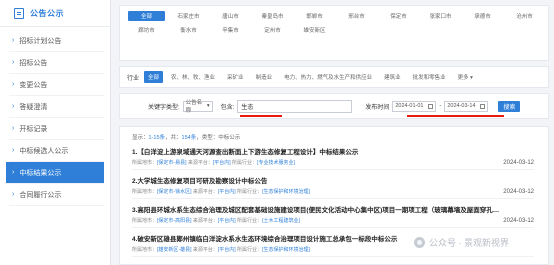  I want to click on result-title-link: 2.大学城生态修复项目可研及勘察设计中标公告, so click(333, 177).